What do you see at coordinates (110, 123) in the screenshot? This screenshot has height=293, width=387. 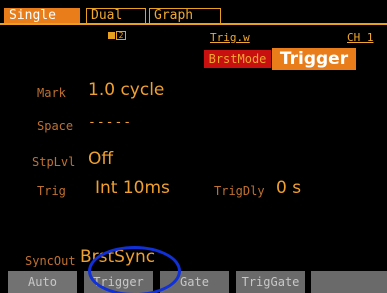 I see `space-value: -----` at bounding box center [110, 123].